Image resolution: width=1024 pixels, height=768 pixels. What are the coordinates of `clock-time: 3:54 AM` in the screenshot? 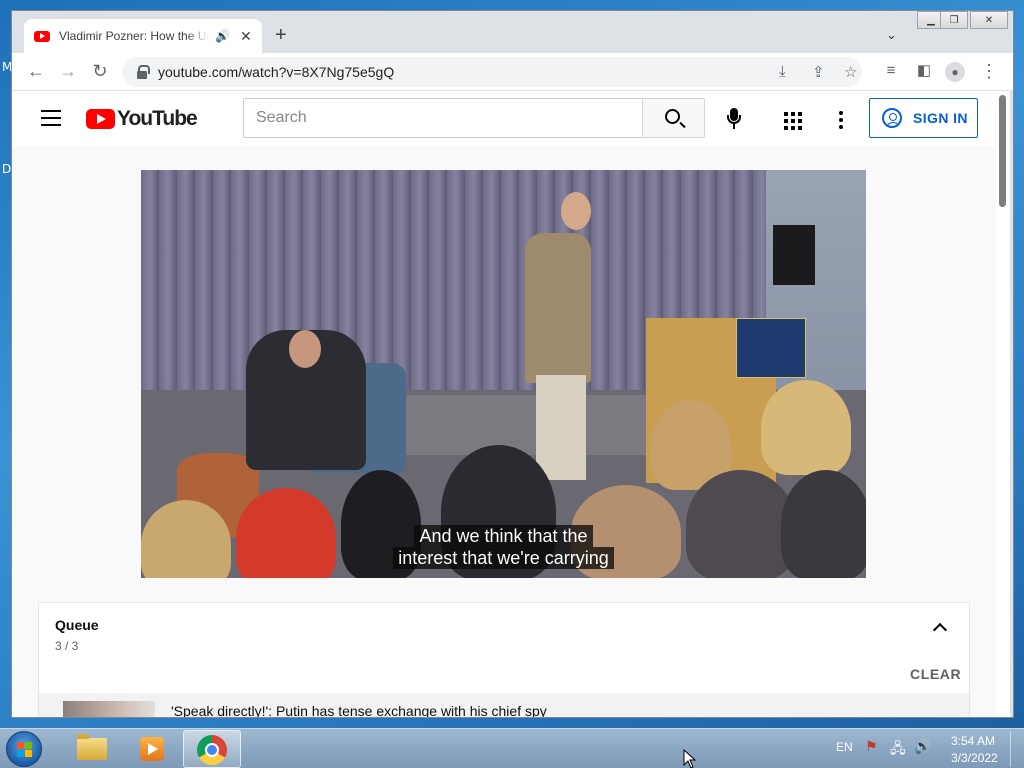 It's located at (973, 741).